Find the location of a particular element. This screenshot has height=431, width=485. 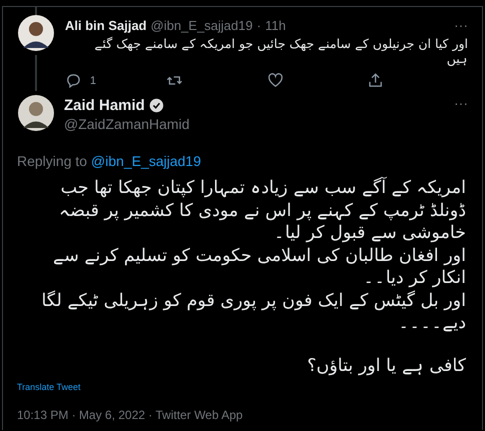

author-name: Ali bin Sajjad is located at coordinates (106, 25).